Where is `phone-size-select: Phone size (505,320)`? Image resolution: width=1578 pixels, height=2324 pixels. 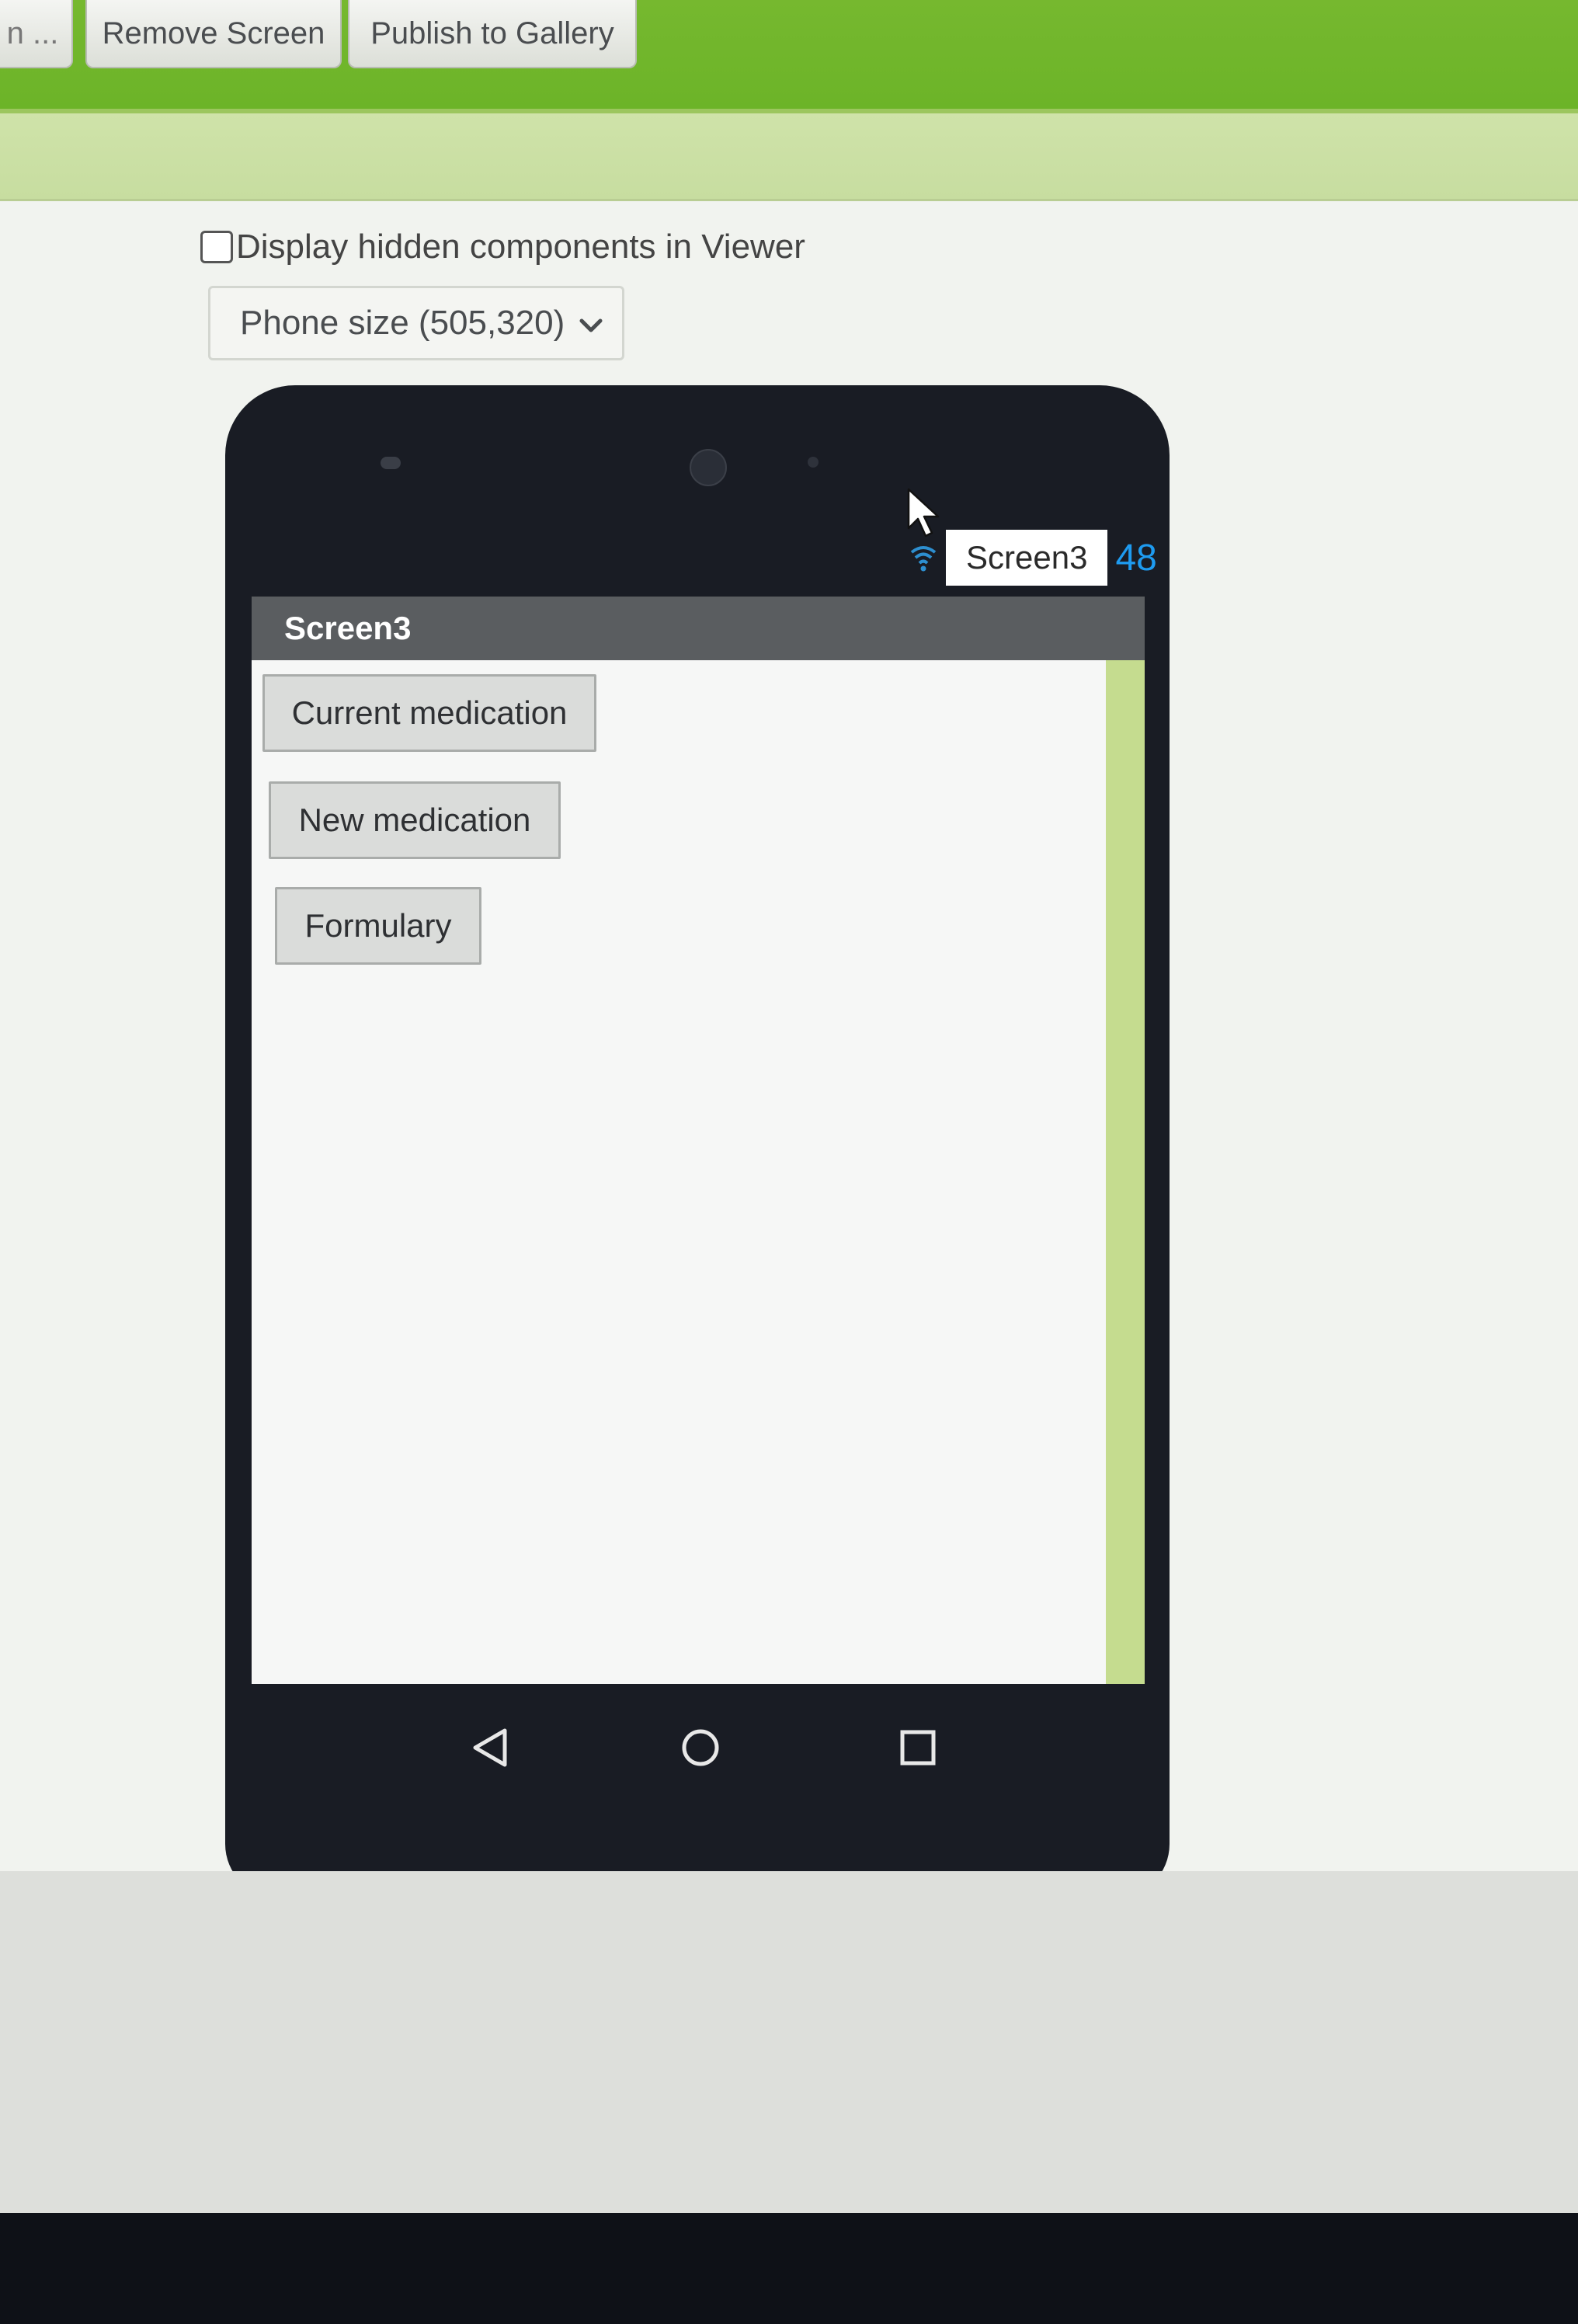 phone-size-select: Phone size (505,320) is located at coordinates (416, 323).